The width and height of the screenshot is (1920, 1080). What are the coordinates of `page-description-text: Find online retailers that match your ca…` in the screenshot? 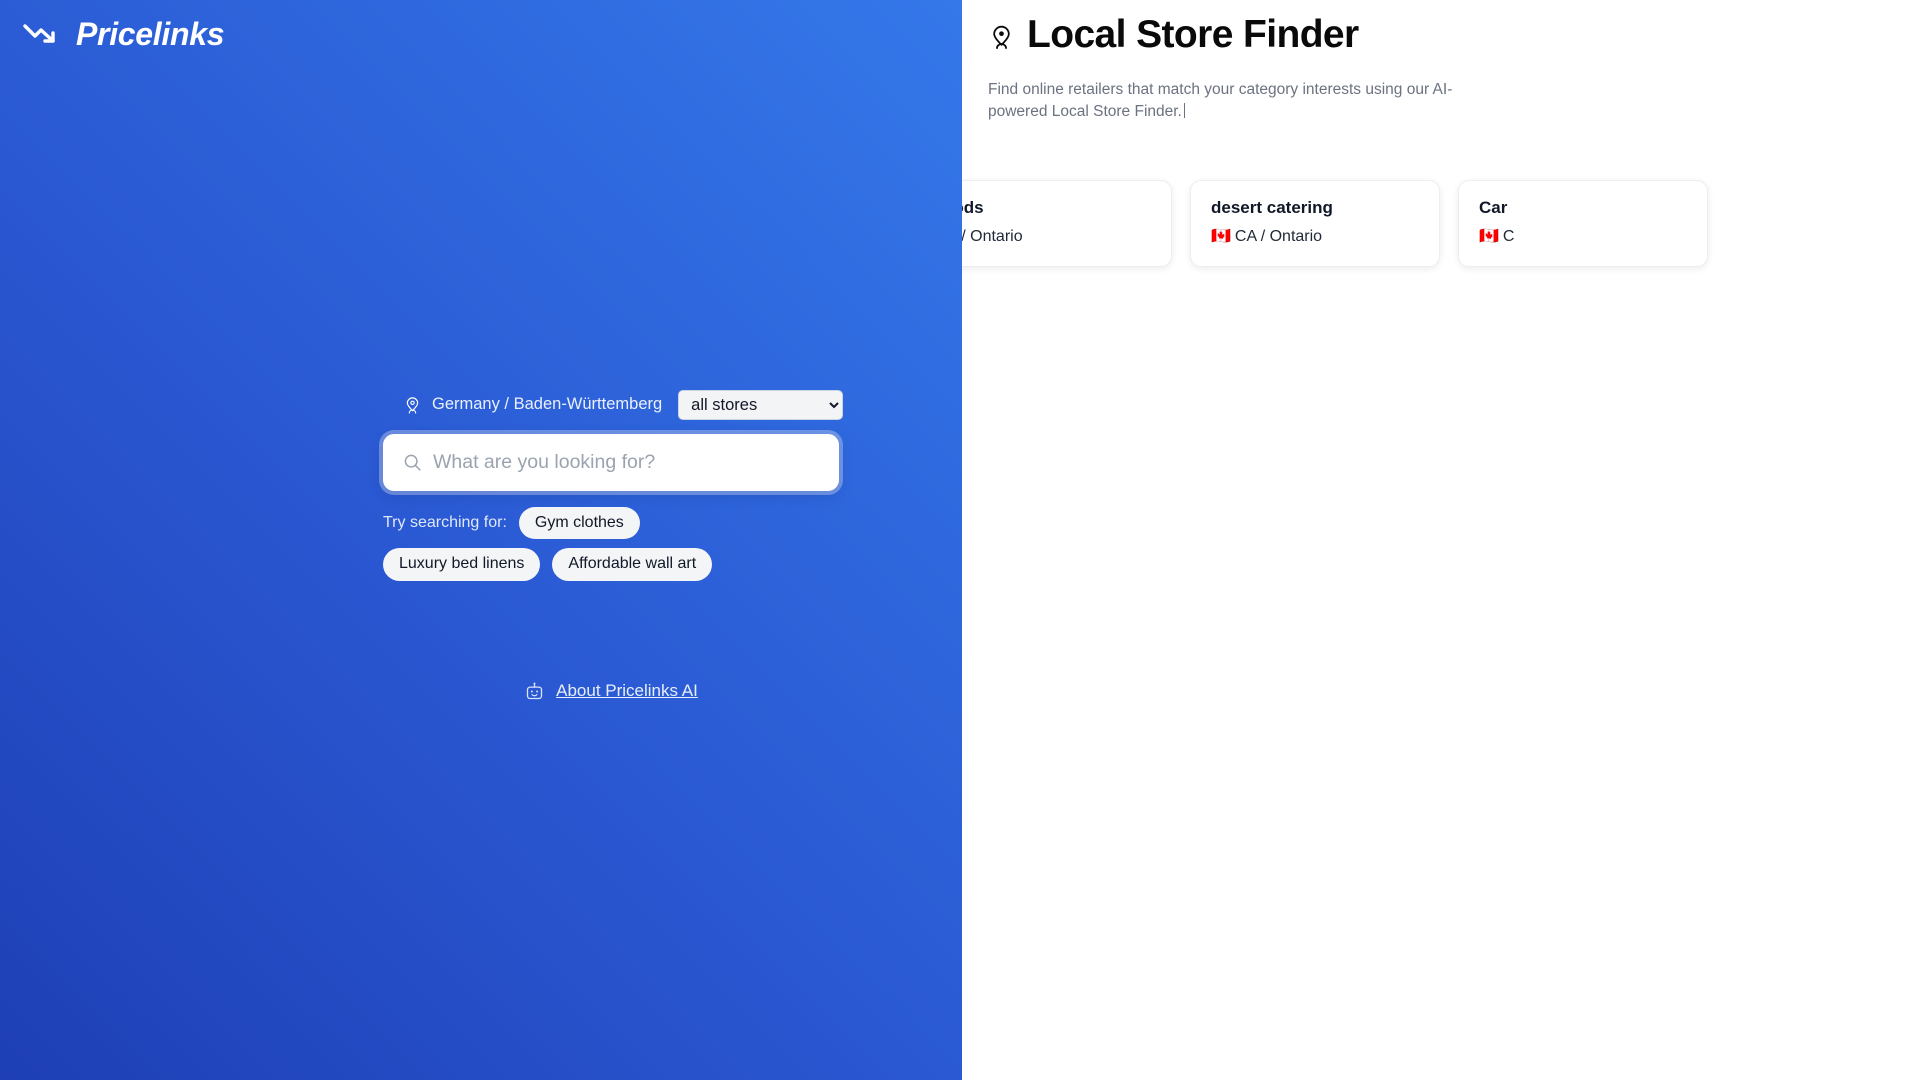 It's located at (1220, 100).